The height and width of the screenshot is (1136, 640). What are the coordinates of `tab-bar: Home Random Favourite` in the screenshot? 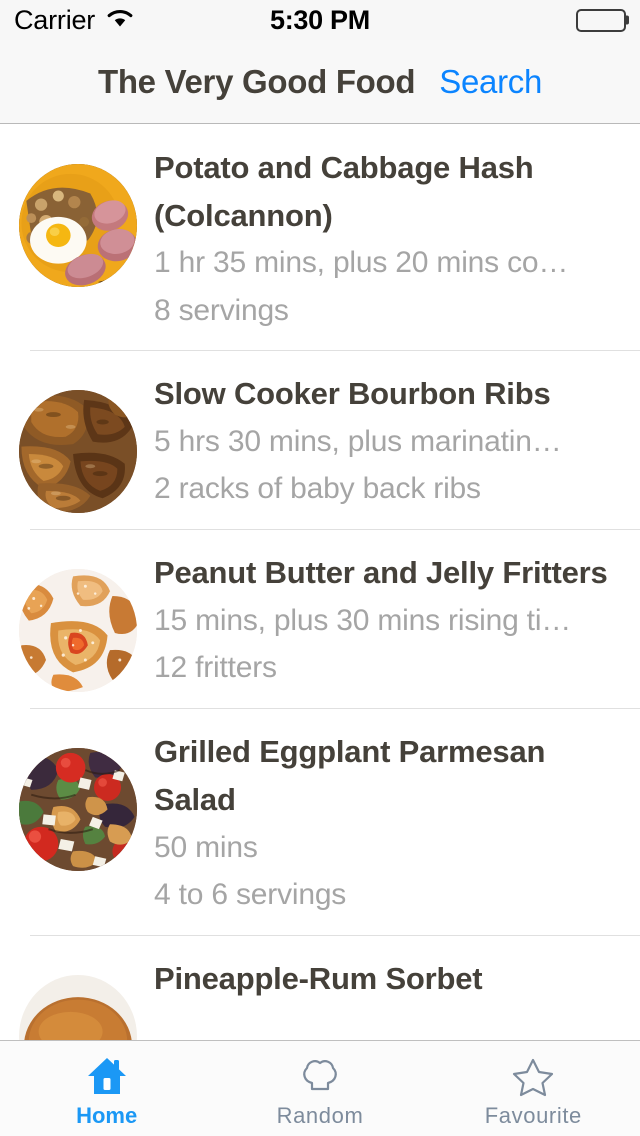 It's located at (320, 1088).